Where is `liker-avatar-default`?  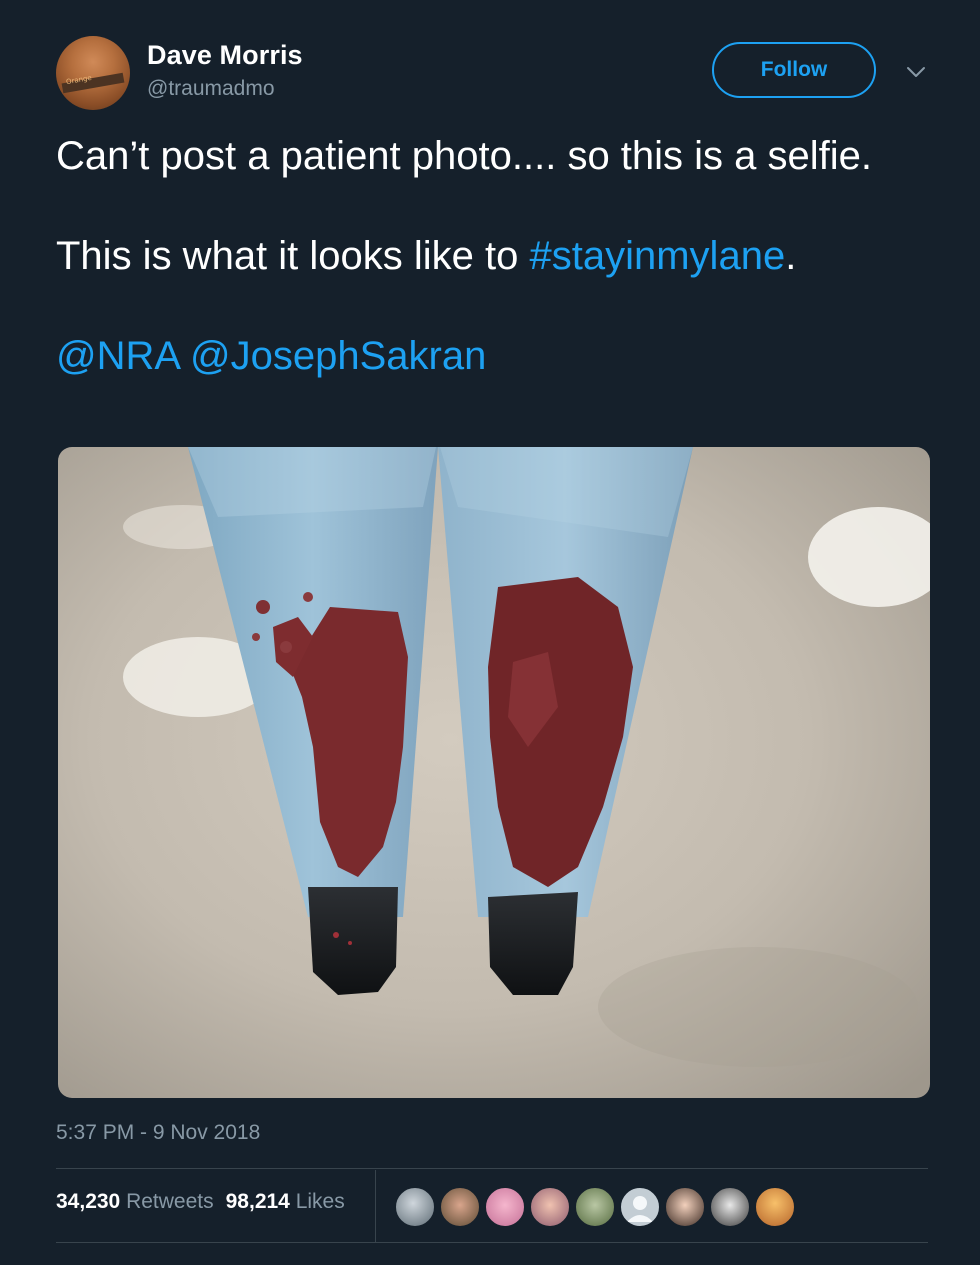
liker-avatar-default is located at coordinates (640, 1207).